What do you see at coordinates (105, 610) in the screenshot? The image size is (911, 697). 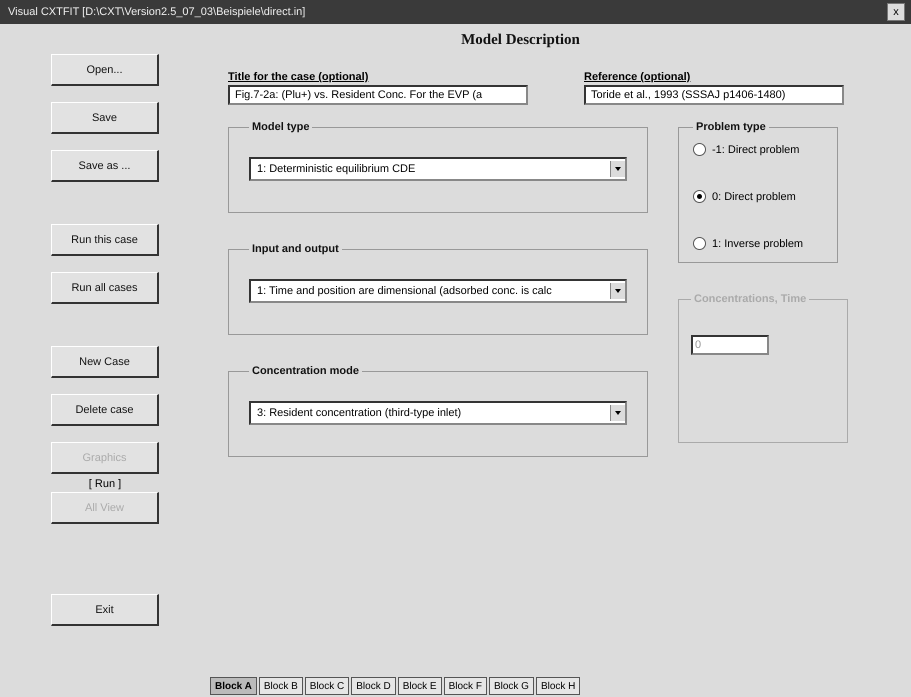 I see `exit-button: Exit` at bounding box center [105, 610].